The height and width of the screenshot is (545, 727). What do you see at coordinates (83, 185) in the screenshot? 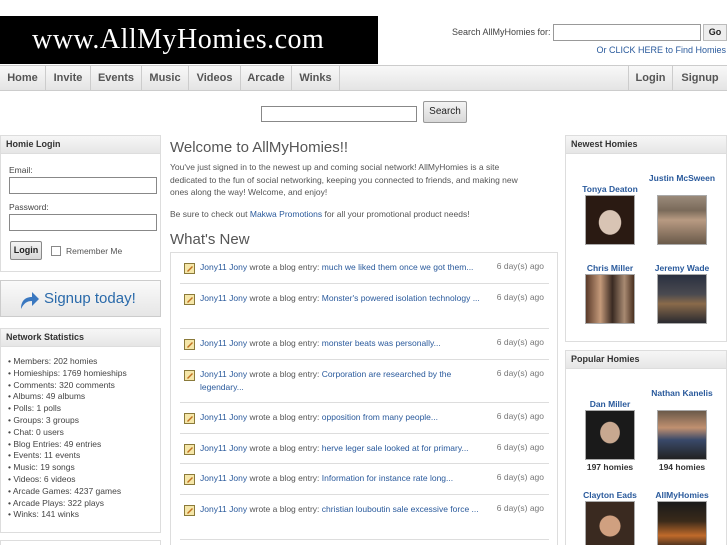
I see `email-field` at bounding box center [83, 185].